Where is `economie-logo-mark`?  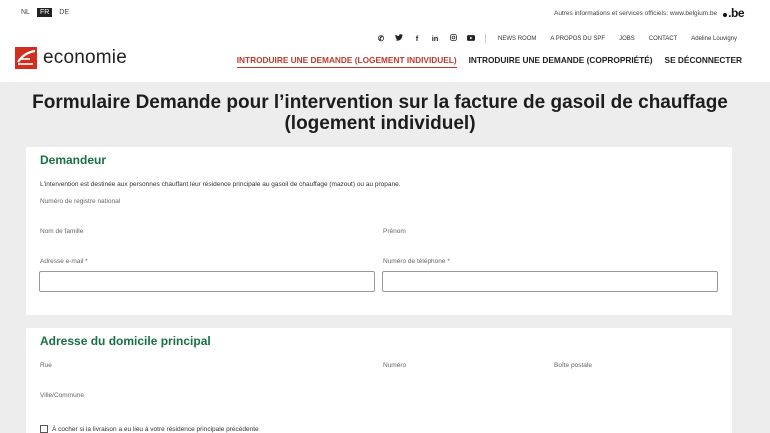
economie-logo-mark is located at coordinates (26, 58).